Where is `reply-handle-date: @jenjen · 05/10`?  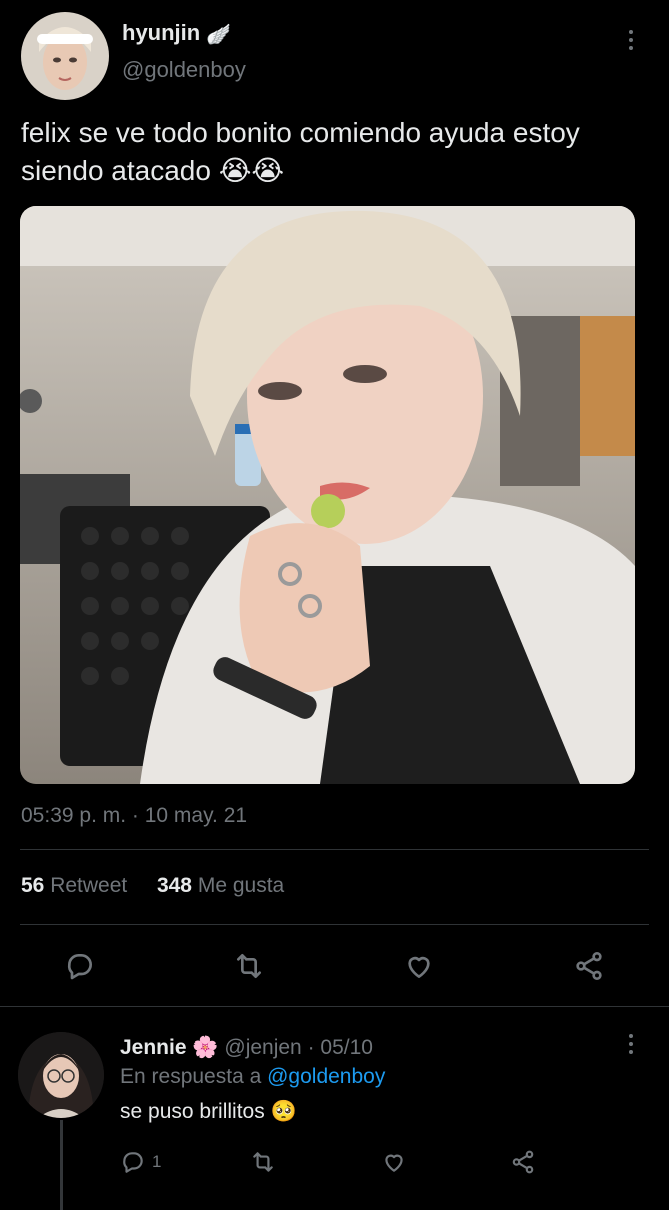 reply-handle-date: @jenjen · 05/10 is located at coordinates (298, 1047).